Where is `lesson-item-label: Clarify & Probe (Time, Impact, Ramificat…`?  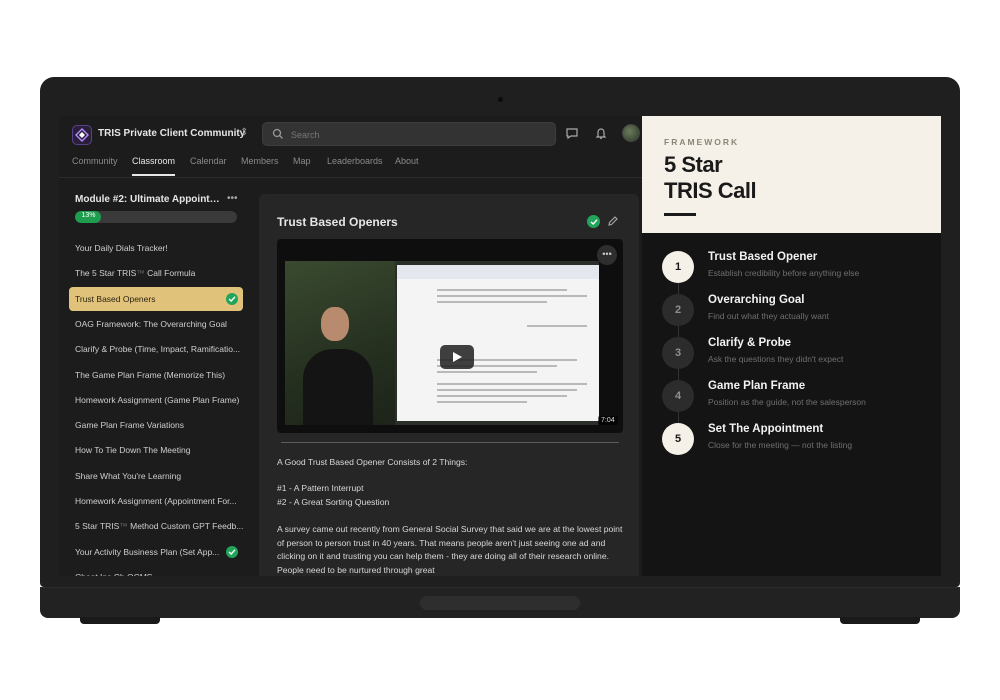 lesson-item-label: Clarify & Probe (Time, Impact, Ramificat… is located at coordinates (158, 349).